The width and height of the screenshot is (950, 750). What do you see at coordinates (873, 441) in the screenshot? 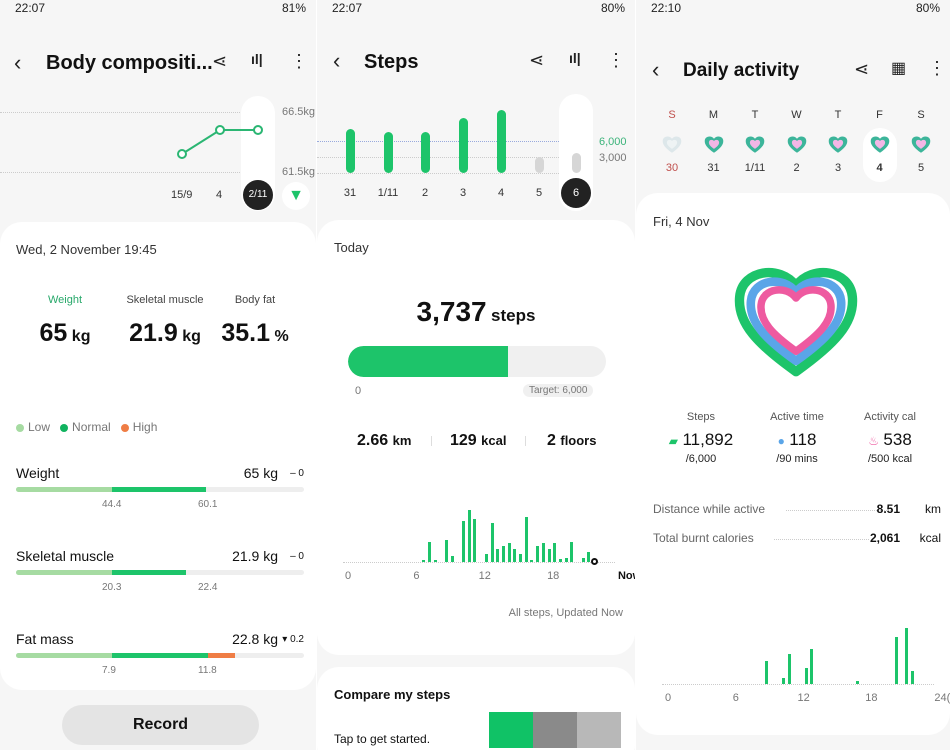
I see `flame-icon: ♨` at bounding box center [873, 441].